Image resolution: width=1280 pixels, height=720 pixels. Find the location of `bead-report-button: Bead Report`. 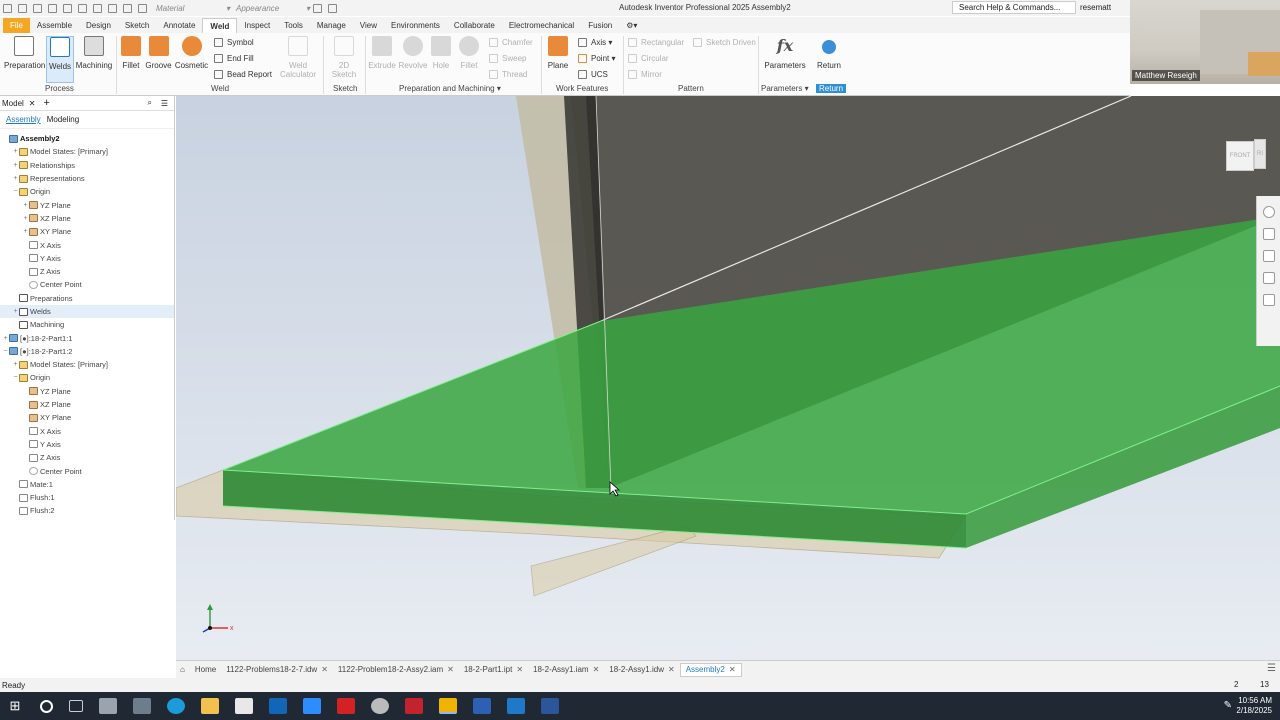

bead-report-button: Bead Report is located at coordinates (243, 74).